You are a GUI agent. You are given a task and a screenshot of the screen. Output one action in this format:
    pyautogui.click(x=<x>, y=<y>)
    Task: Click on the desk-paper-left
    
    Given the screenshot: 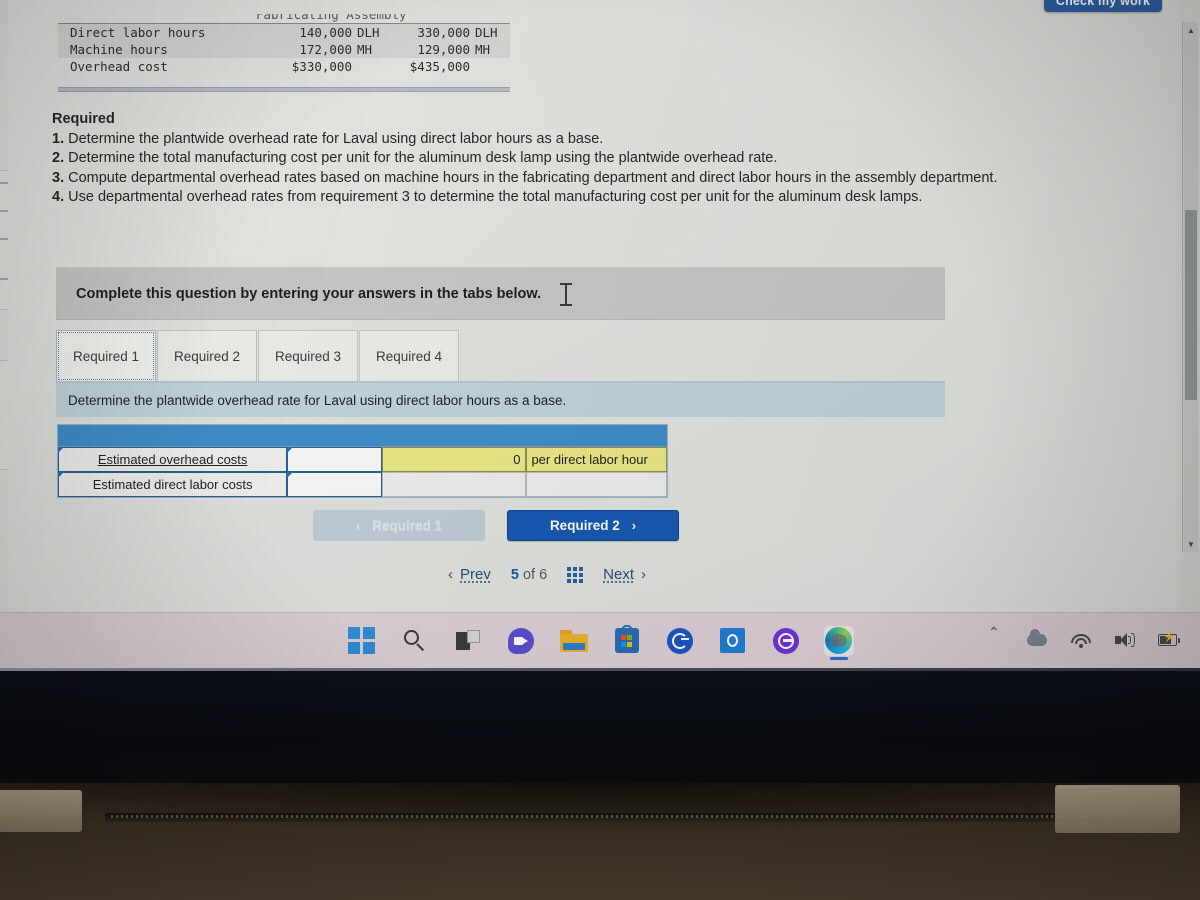 What is the action you would take?
    pyautogui.click(x=41, y=811)
    